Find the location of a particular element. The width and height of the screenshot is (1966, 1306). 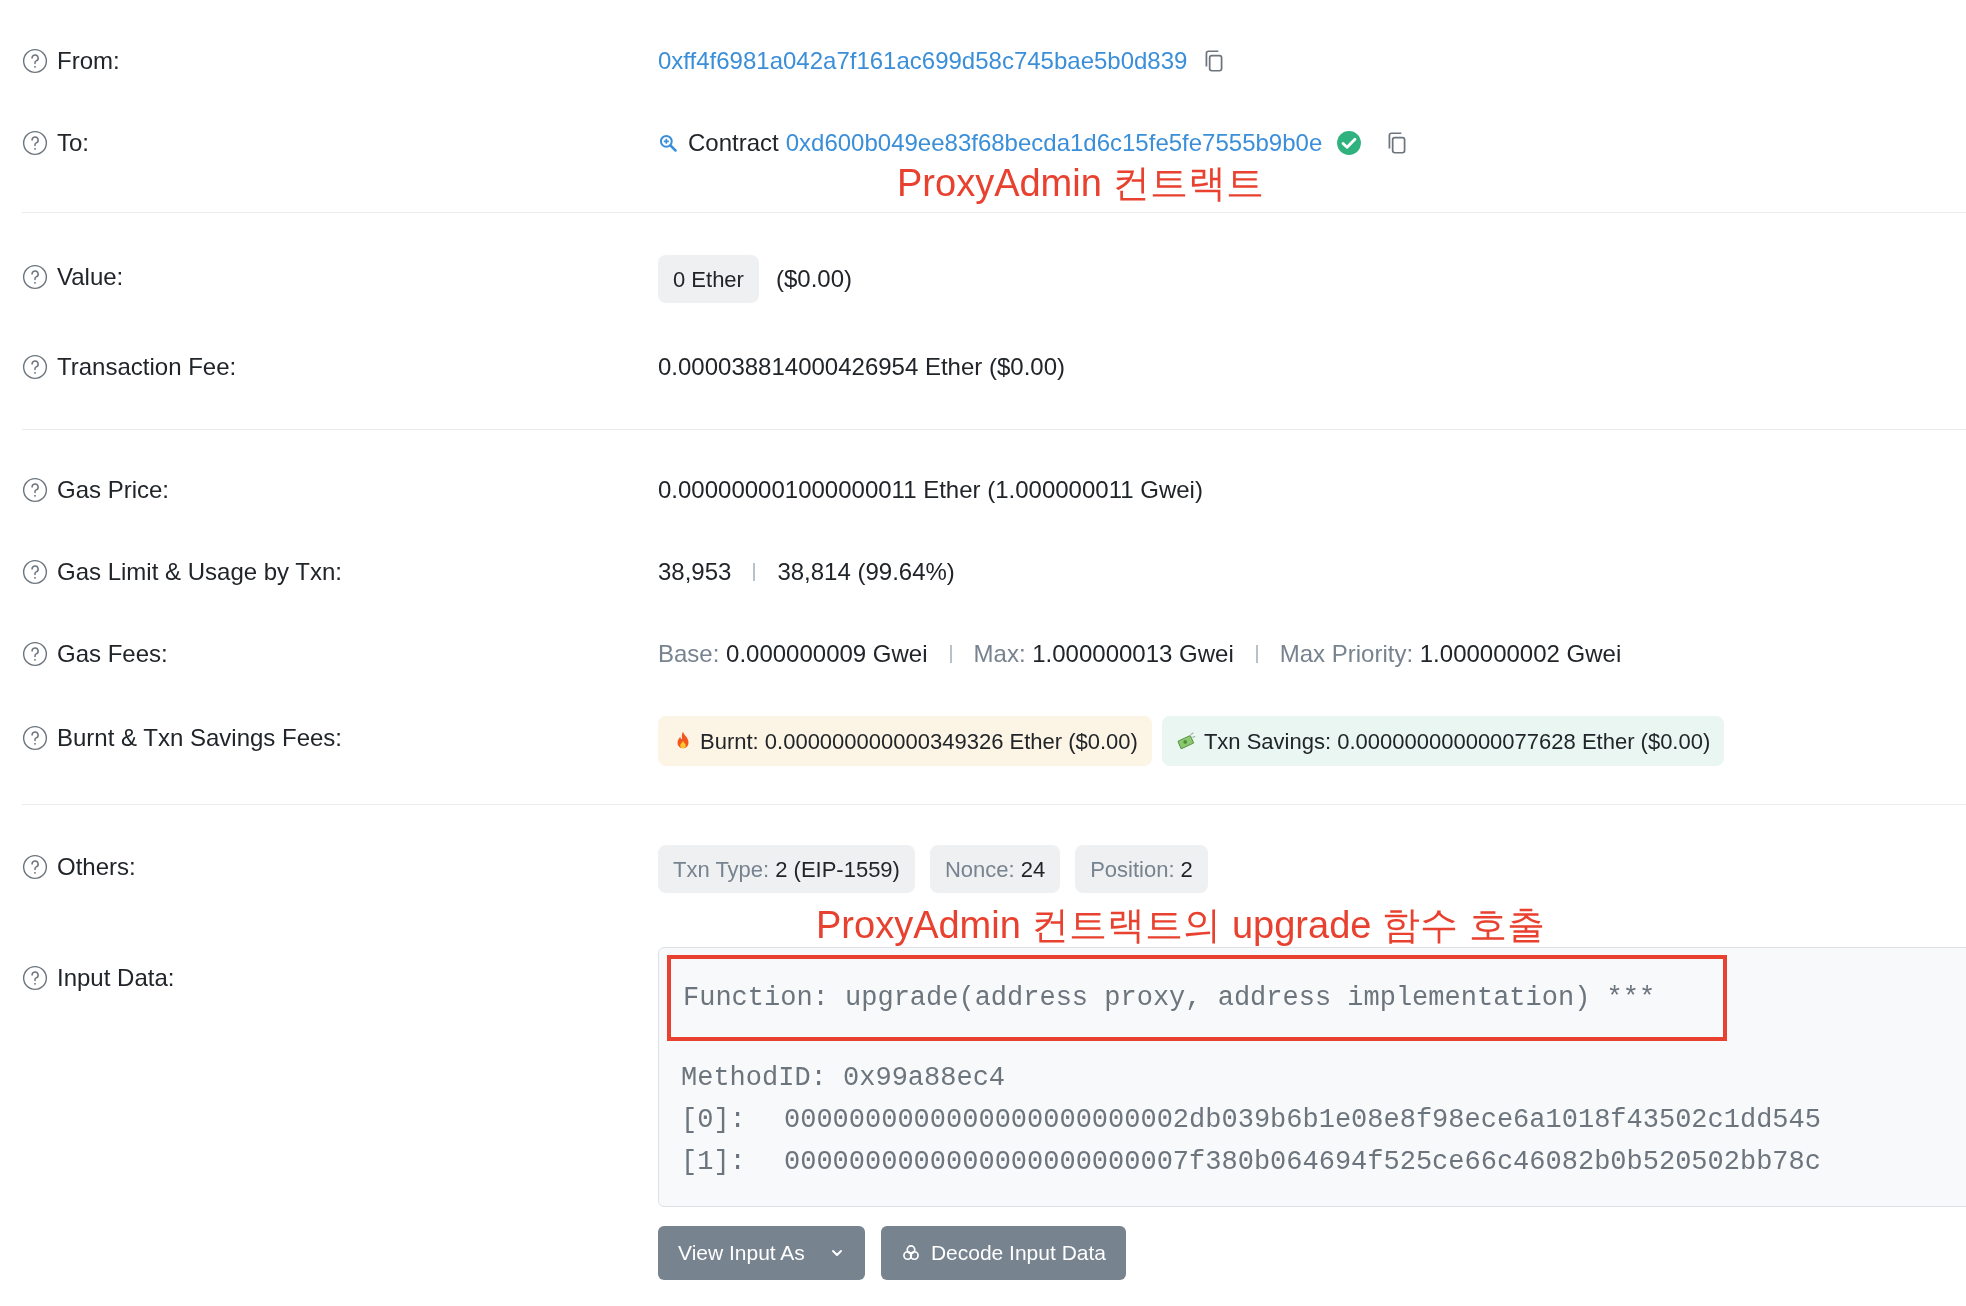

method-id: MethodID: 0x99a88ec4 is located at coordinates (844, 1078).